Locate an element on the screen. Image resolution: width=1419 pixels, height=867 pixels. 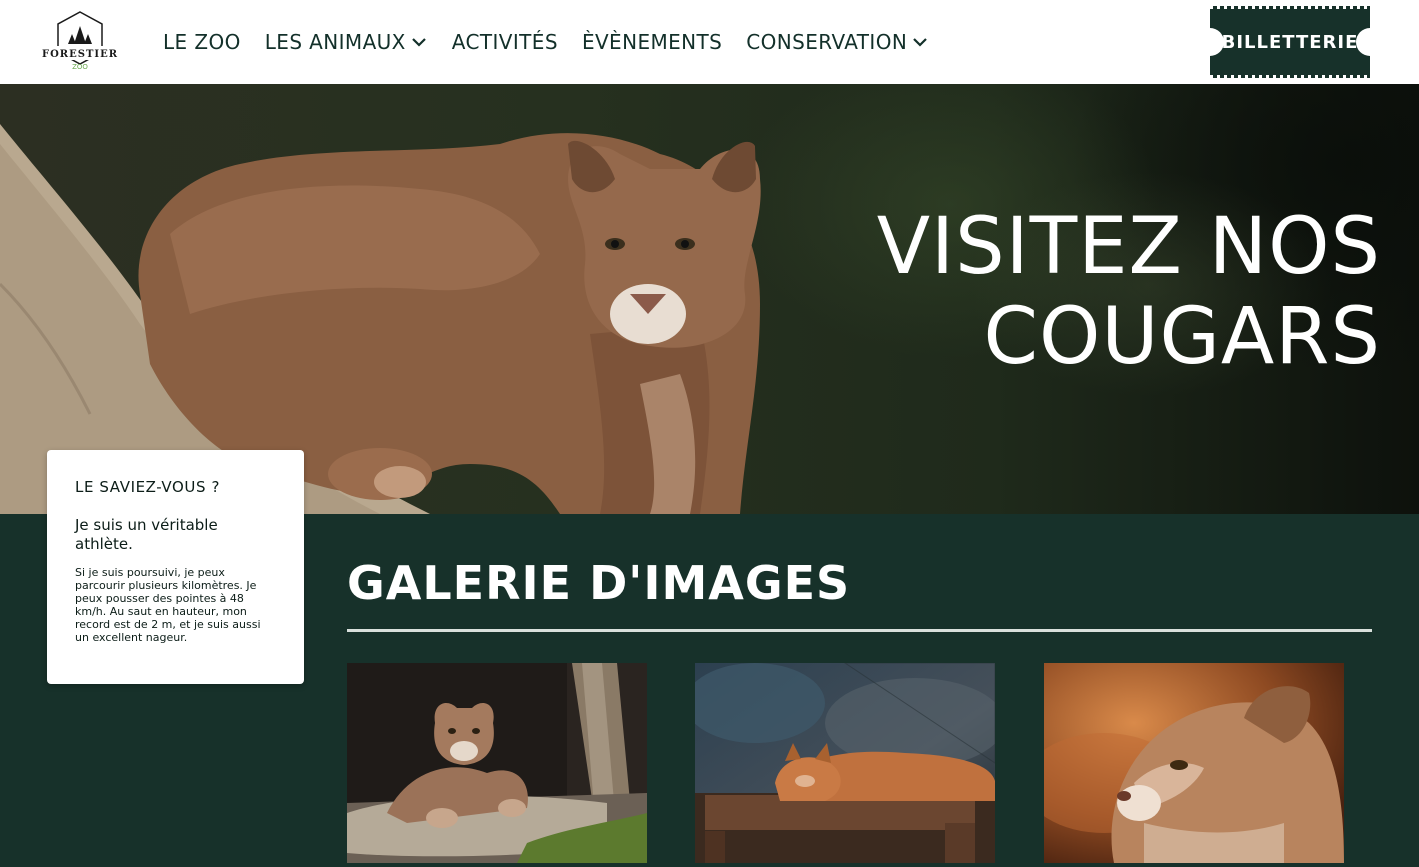
logo-sub-text: ZOO is located at coordinates (80, 67).